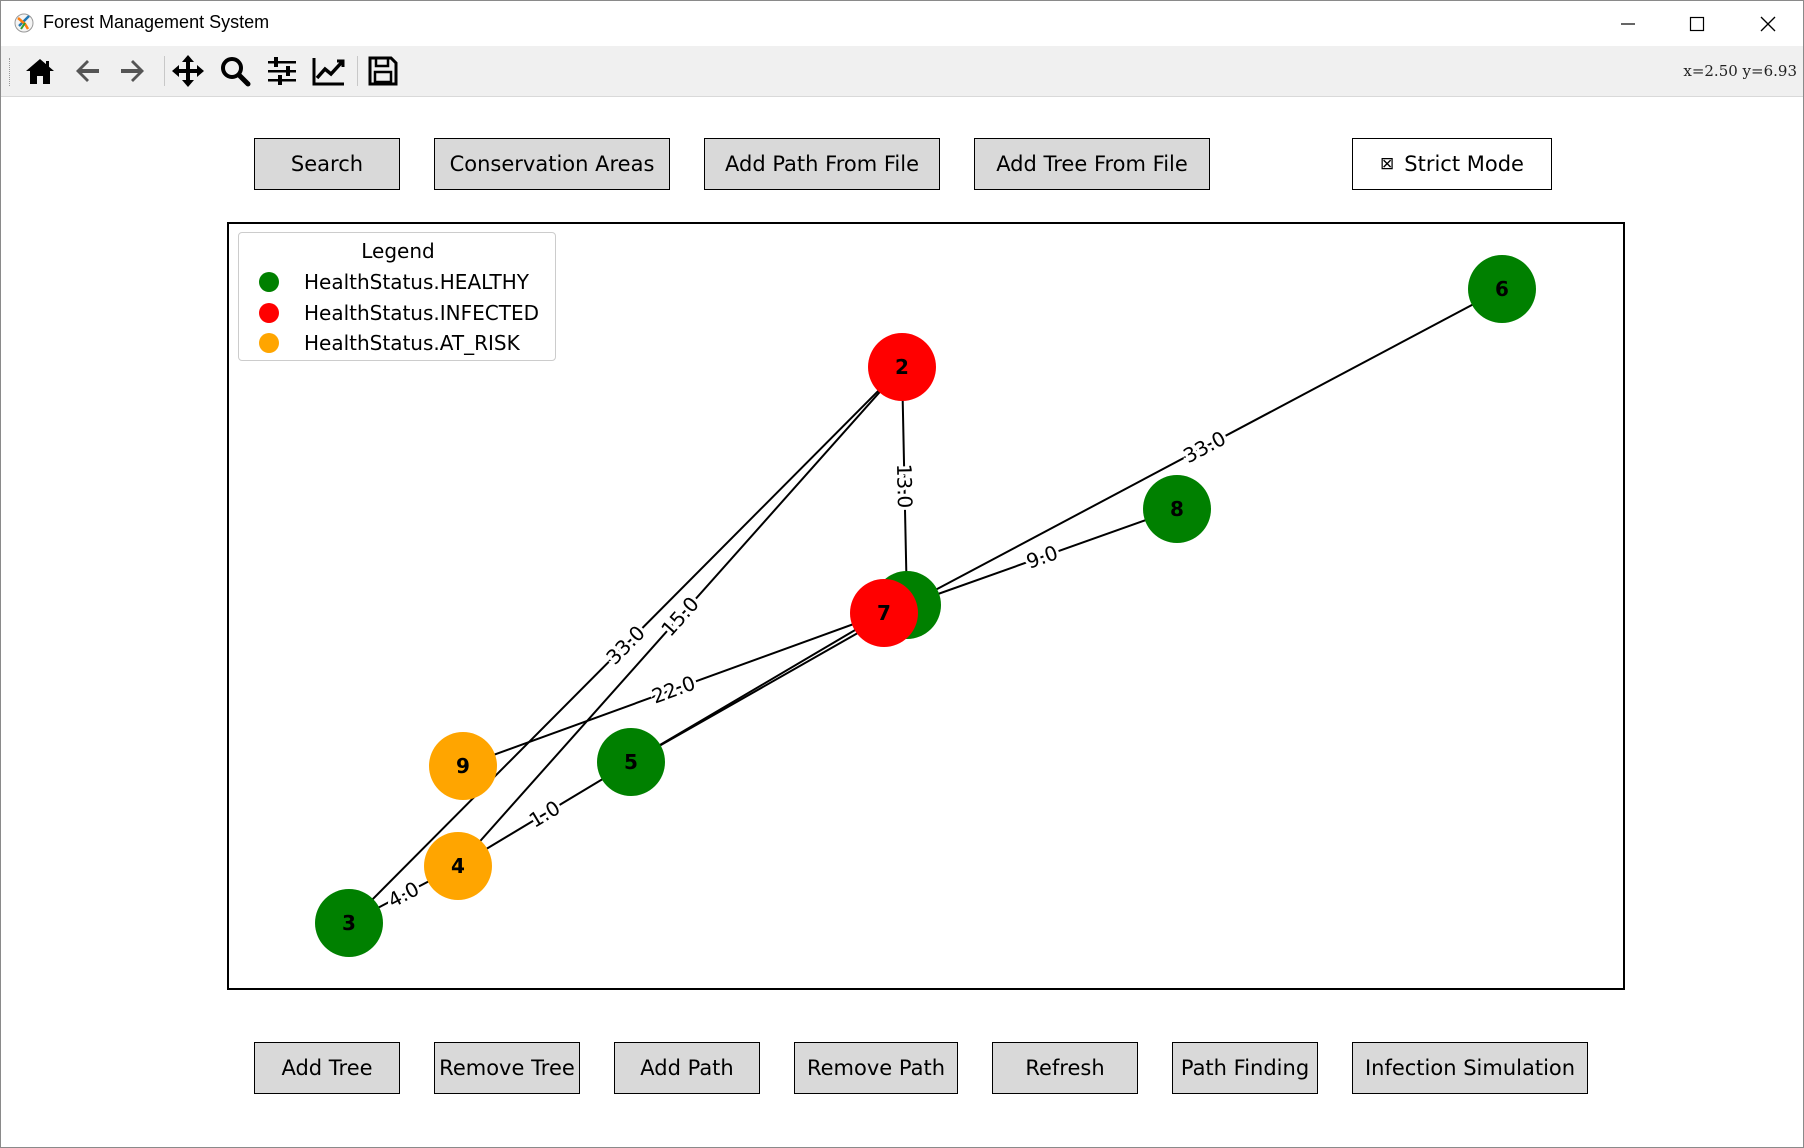 This screenshot has width=1804, height=1148. I want to click on tree-node-label-3: 3, so click(349, 923).